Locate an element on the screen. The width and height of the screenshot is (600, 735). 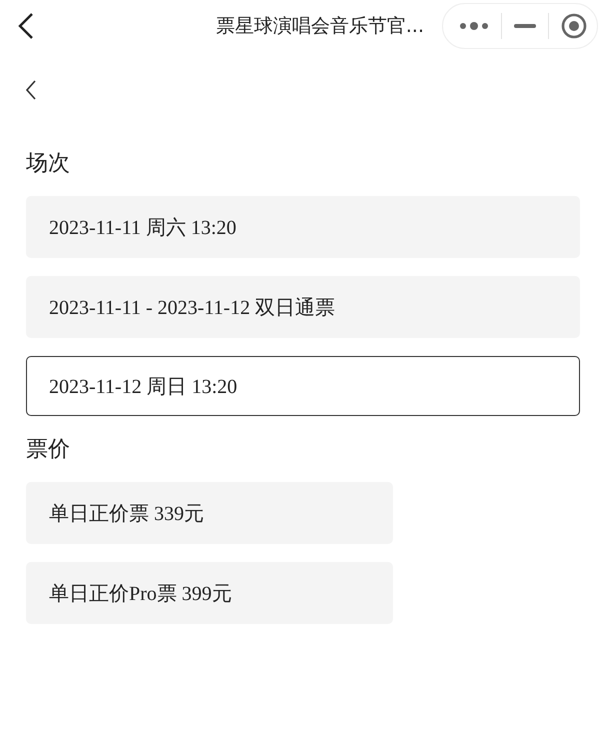
option-card: 单日正价票 339元 is located at coordinates (209, 513).